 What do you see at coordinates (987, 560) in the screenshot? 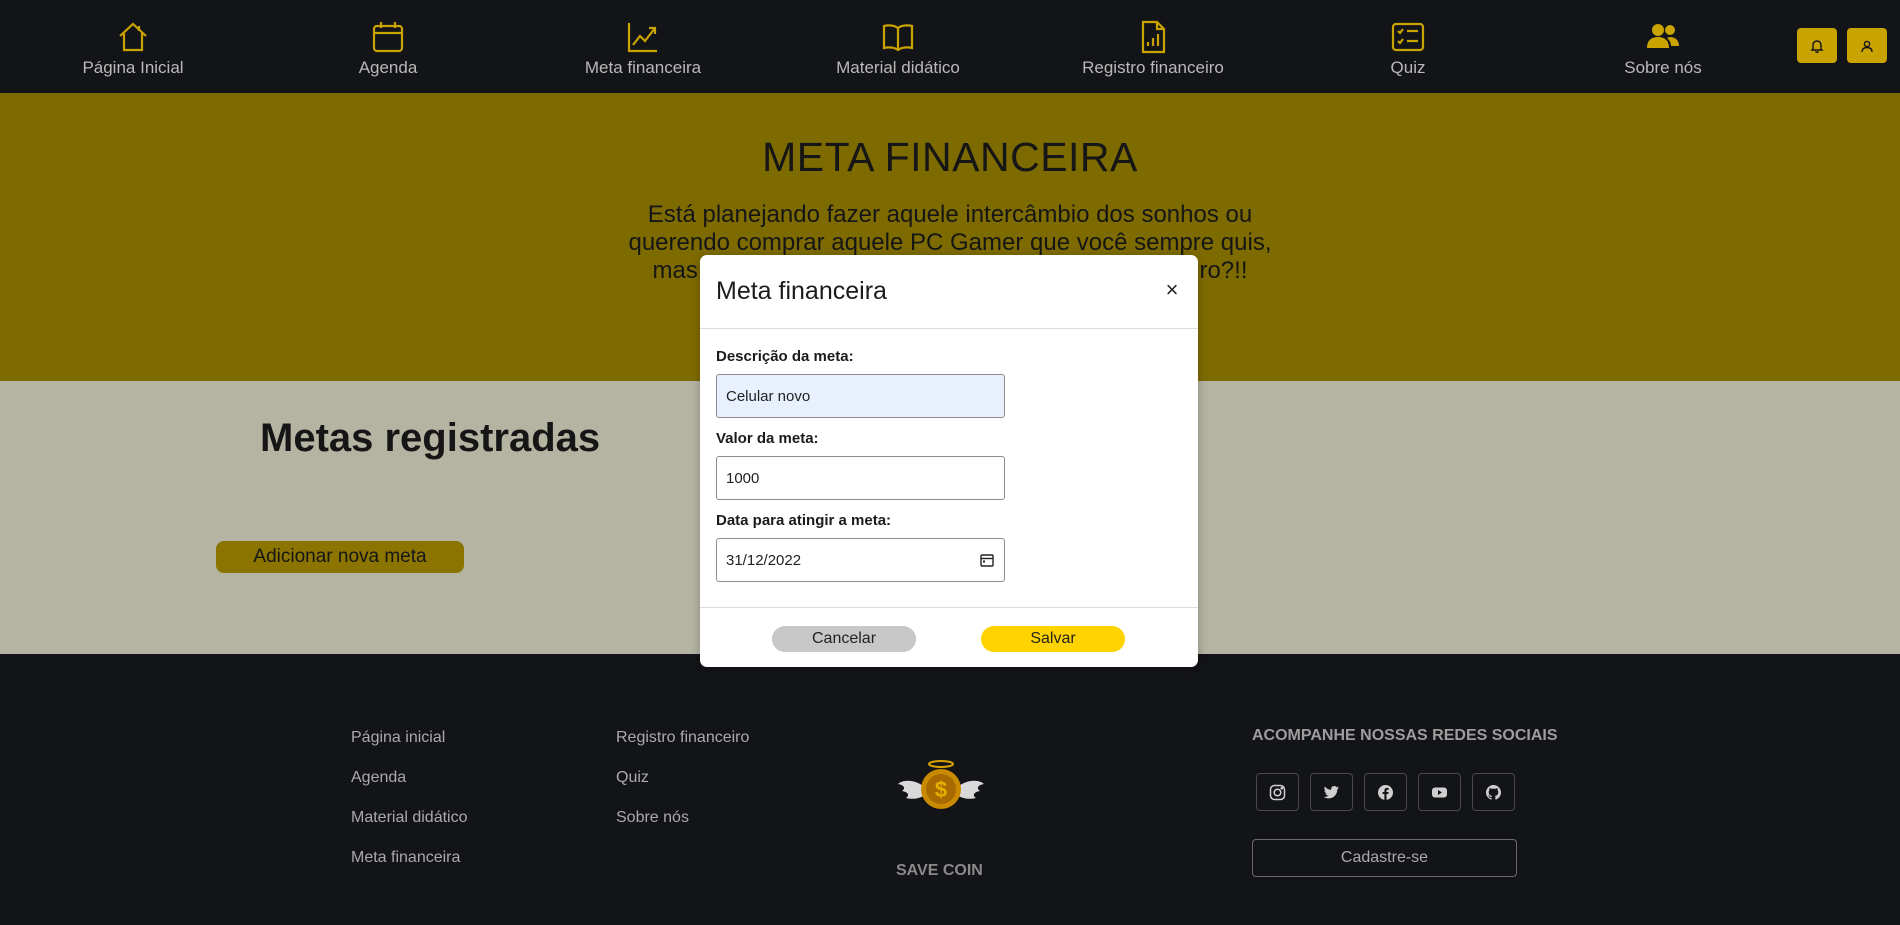
I see `calendar-picker-icon` at bounding box center [987, 560].